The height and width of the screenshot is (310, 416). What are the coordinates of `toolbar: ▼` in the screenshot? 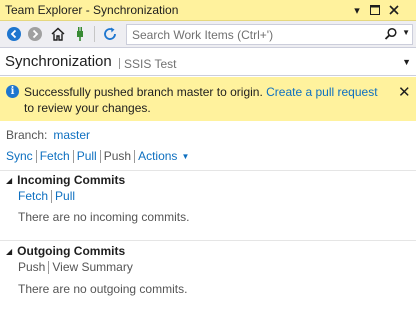 It's located at (208, 34).